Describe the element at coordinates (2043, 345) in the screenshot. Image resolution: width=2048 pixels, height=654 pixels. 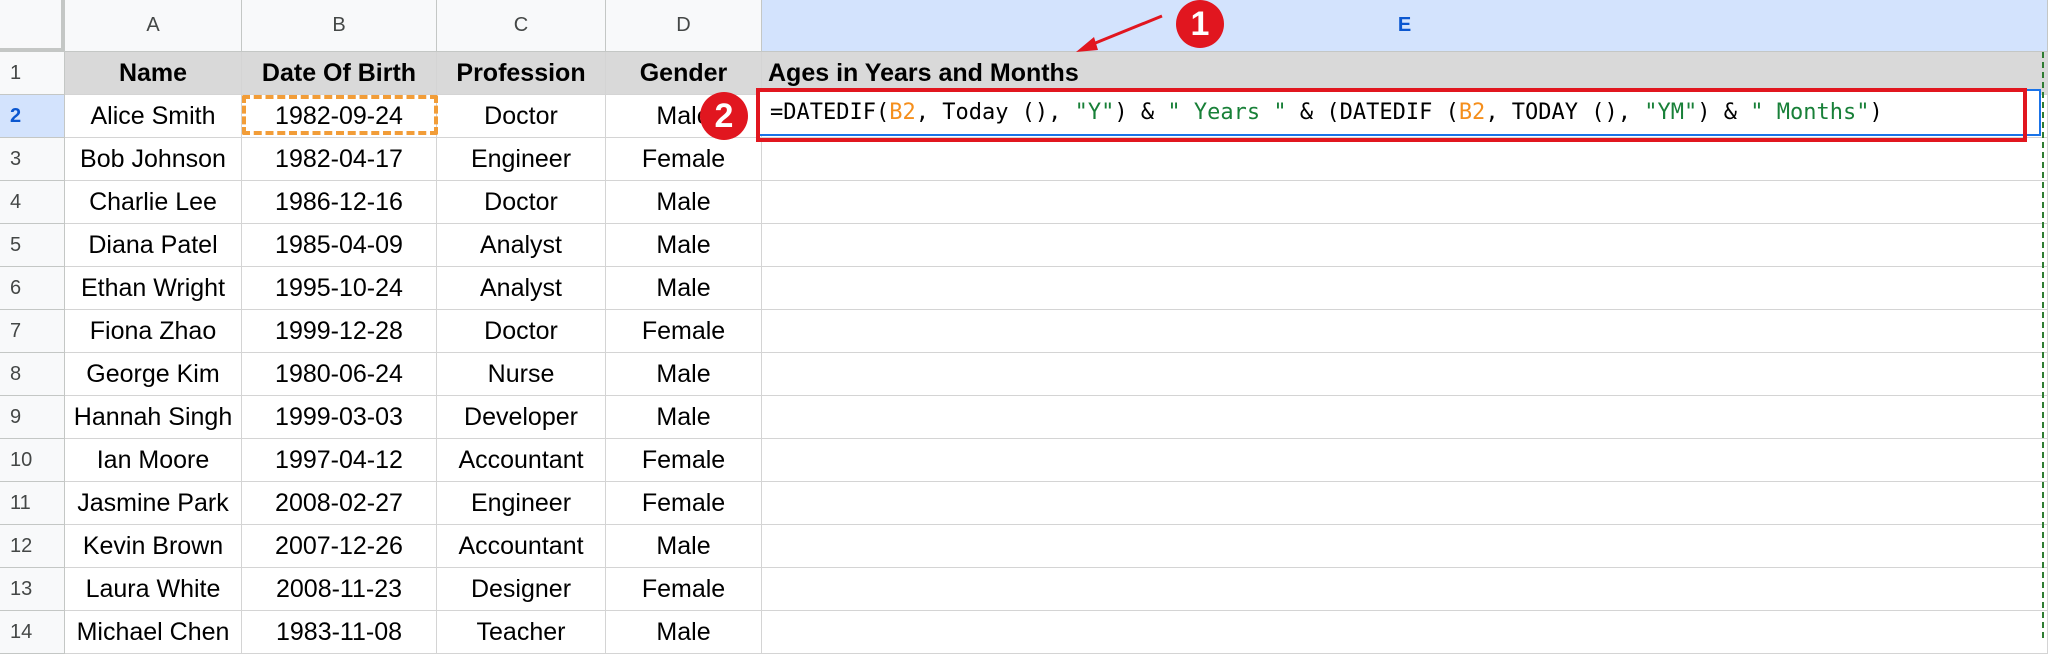
I see `copy-marquee-edge` at that location.